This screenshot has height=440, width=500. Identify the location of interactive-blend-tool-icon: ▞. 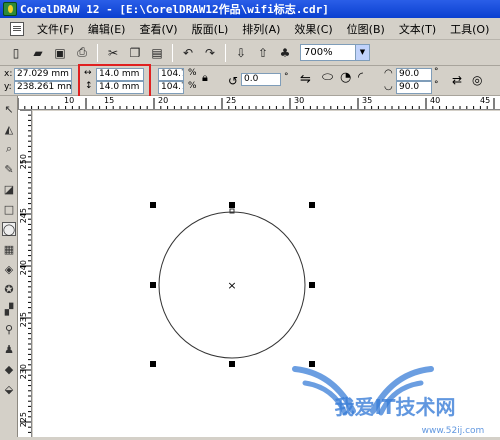
(9, 309).